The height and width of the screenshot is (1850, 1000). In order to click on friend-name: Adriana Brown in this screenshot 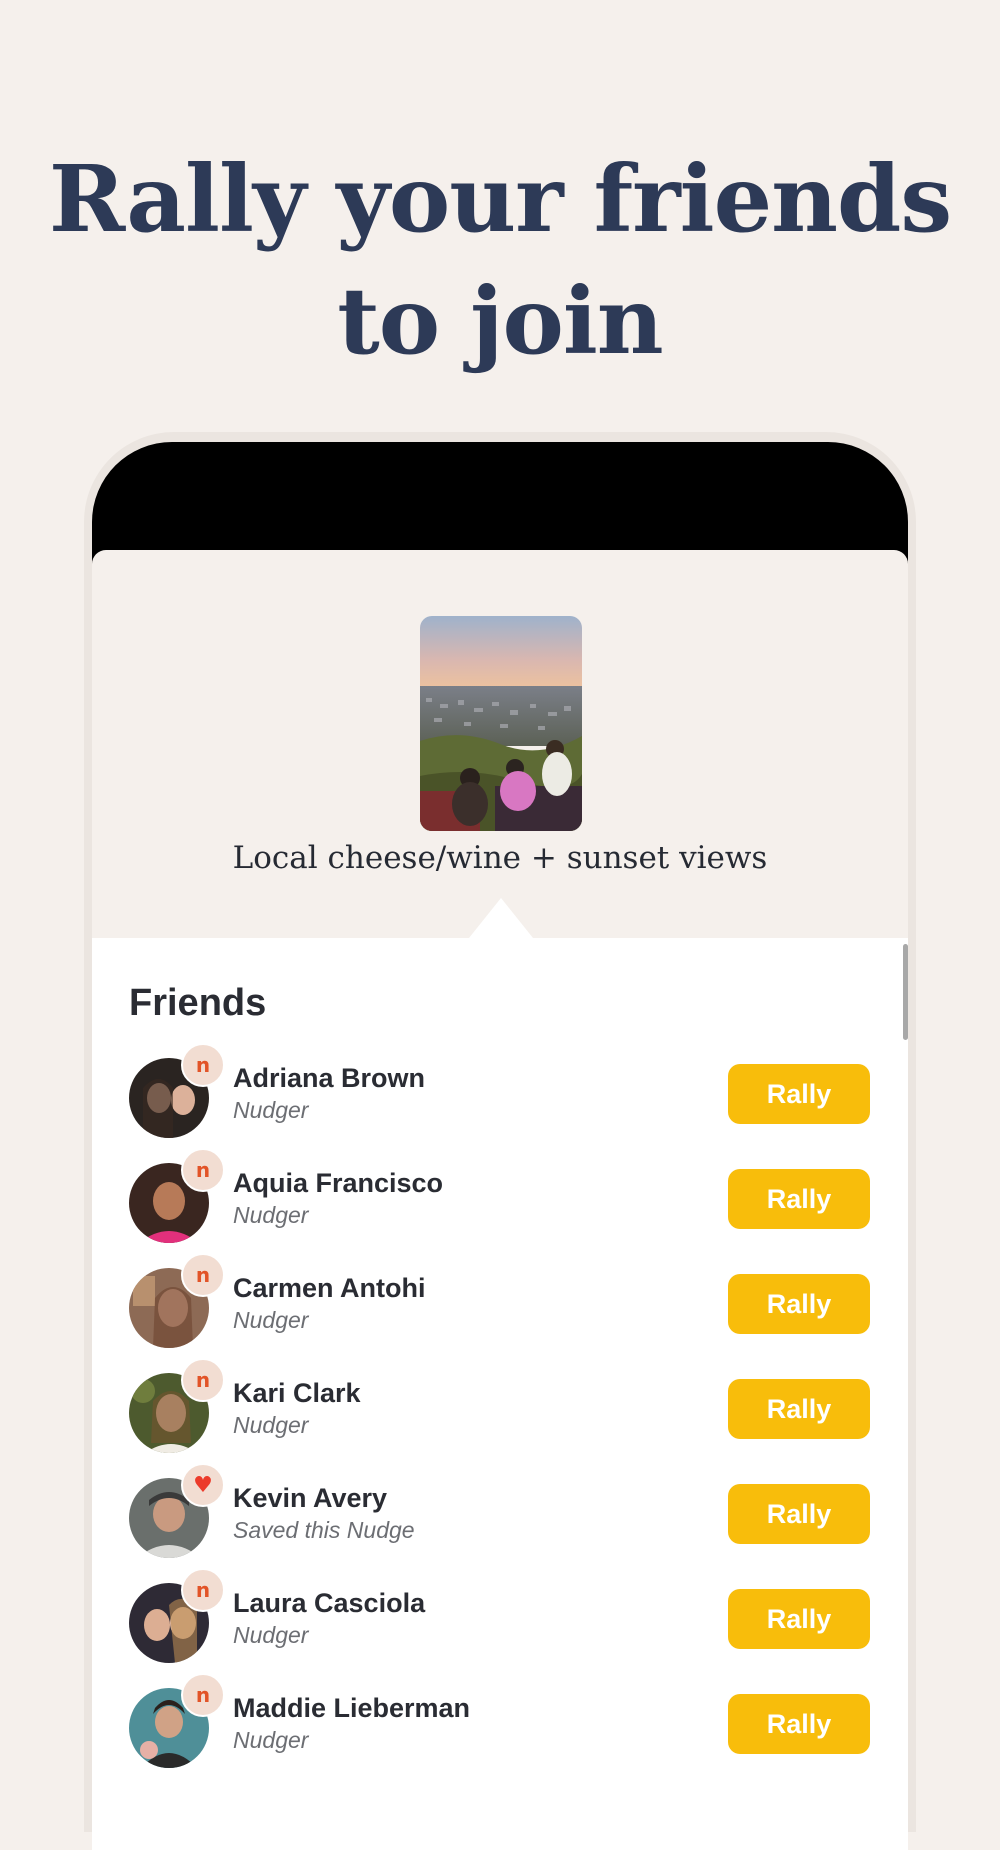, I will do `click(329, 1078)`.